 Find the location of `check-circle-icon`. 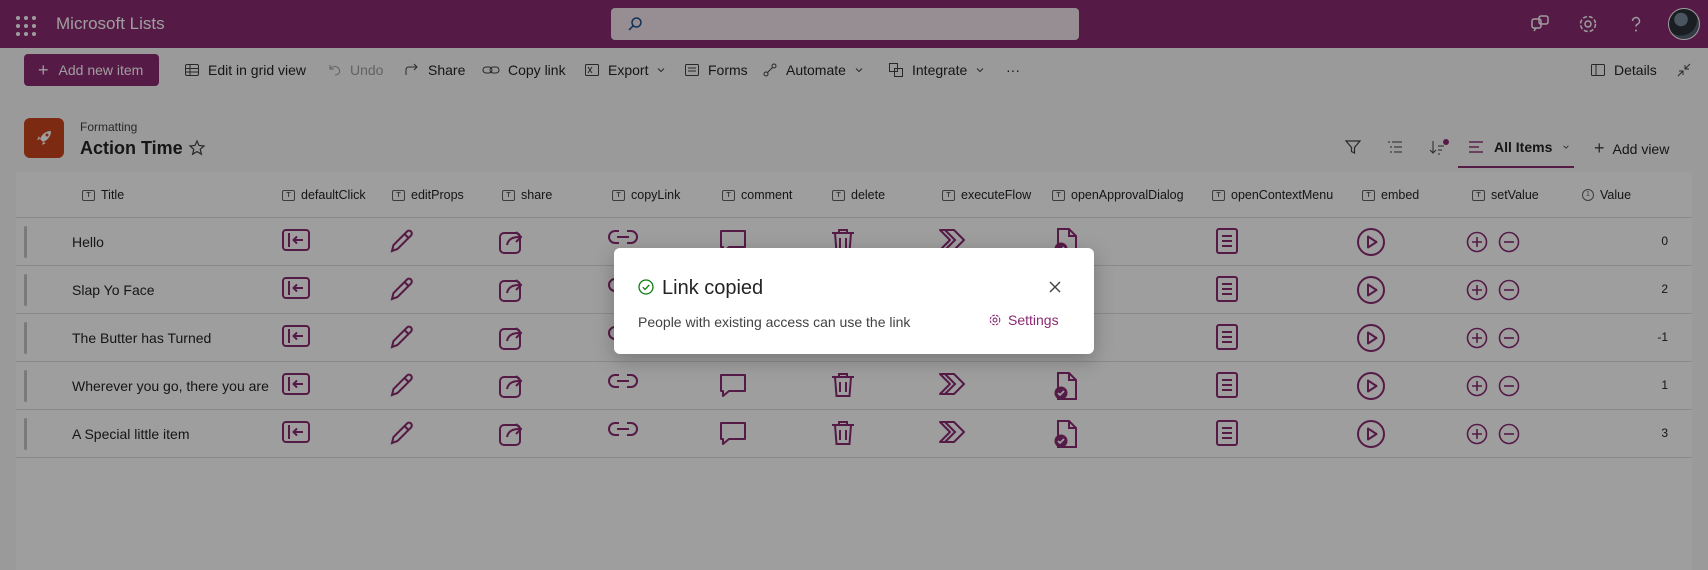

check-circle-icon is located at coordinates (646, 287).